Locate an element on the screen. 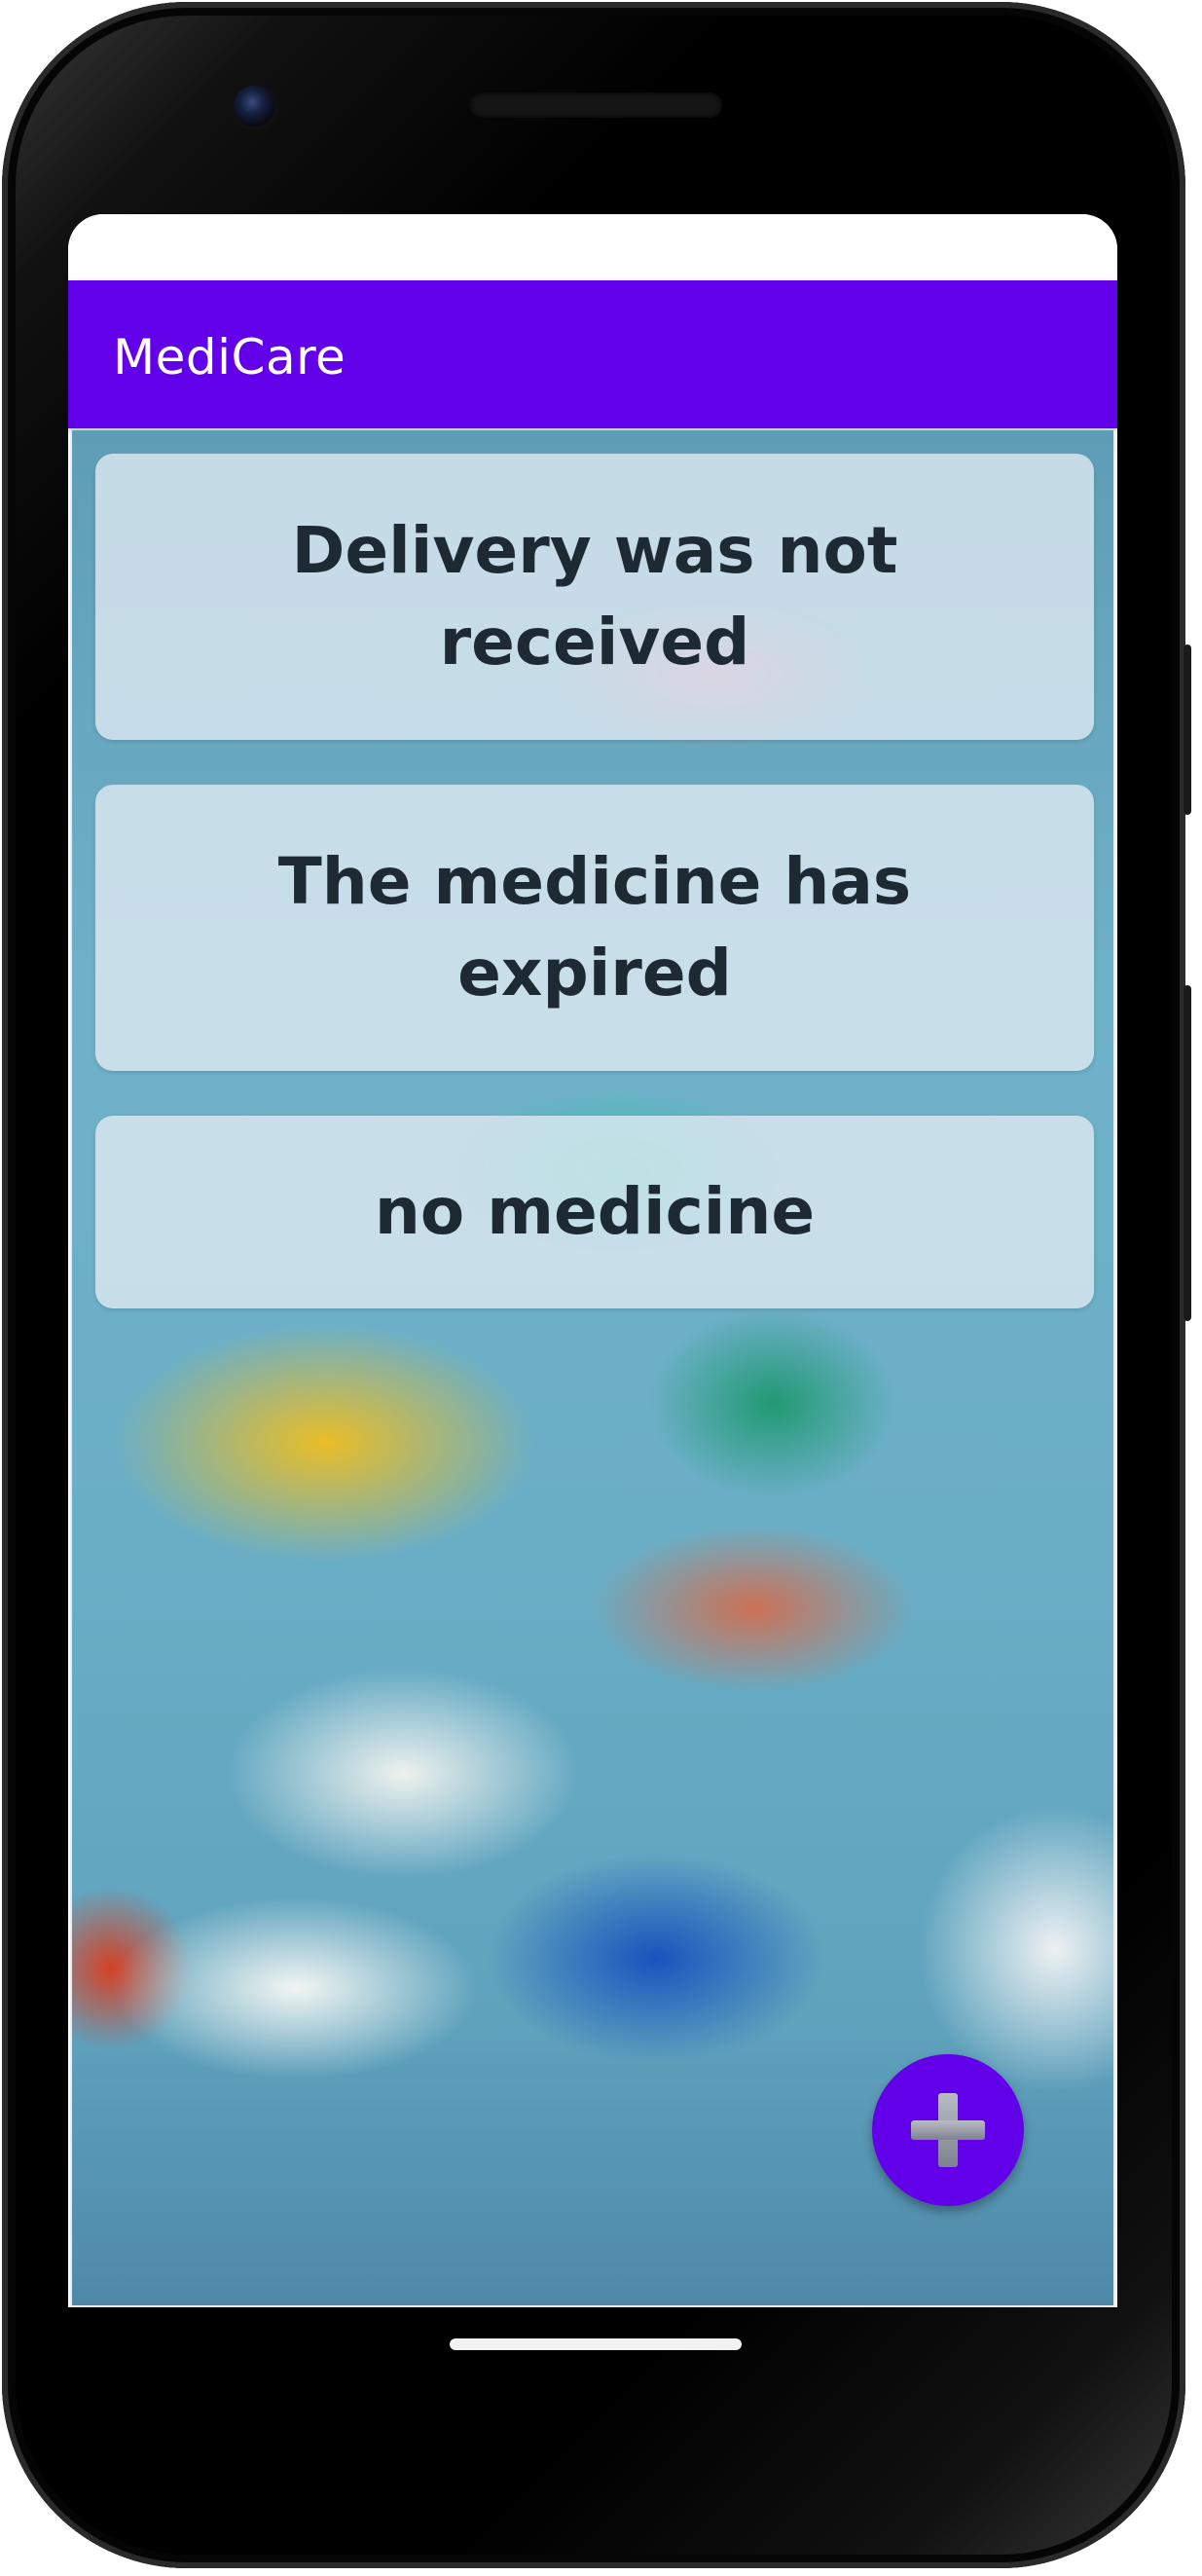 This screenshot has height=2576, width=1202. earpiece-speaker is located at coordinates (595, 105).